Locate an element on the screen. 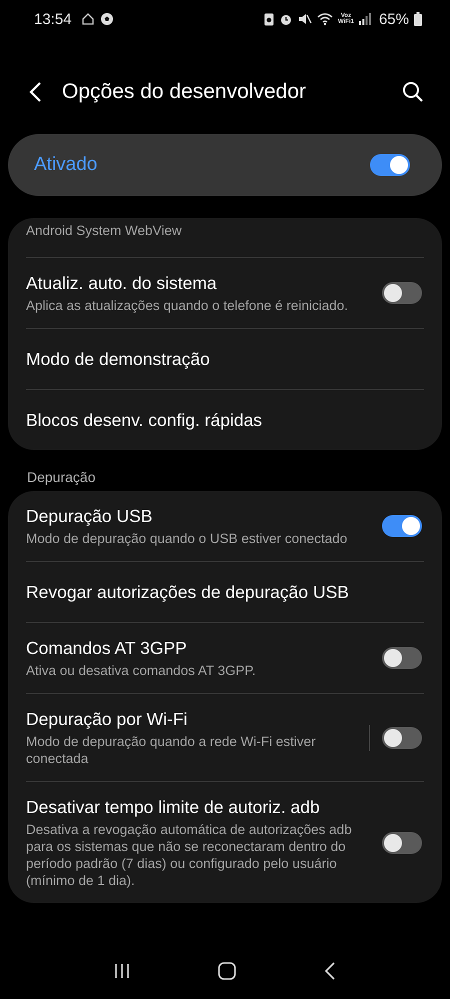  home-icon is located at coordinates (87, 19).